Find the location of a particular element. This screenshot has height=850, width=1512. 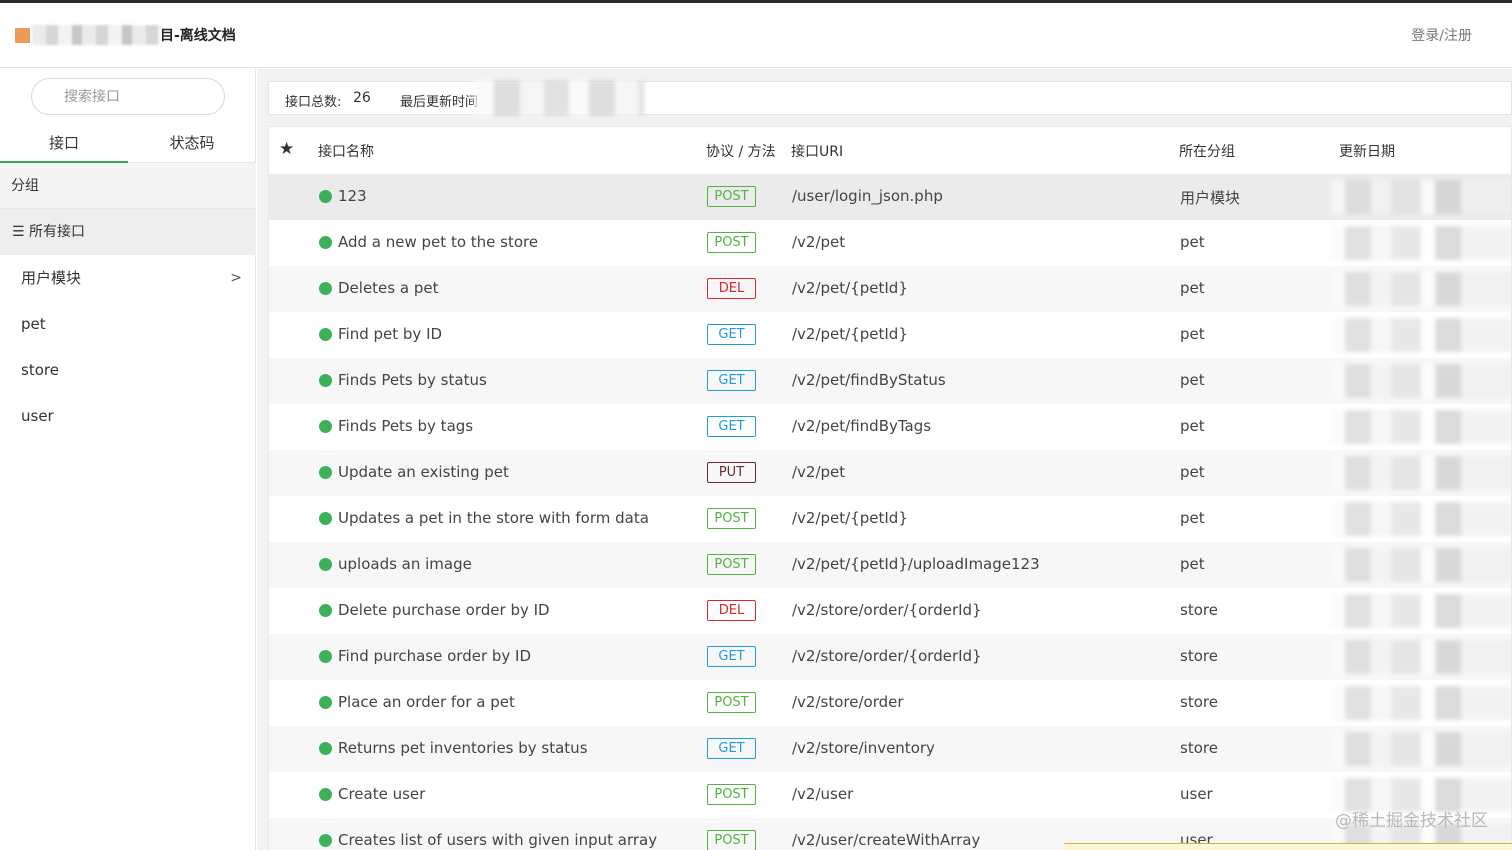

search-input is located at coordinates (128, 96).